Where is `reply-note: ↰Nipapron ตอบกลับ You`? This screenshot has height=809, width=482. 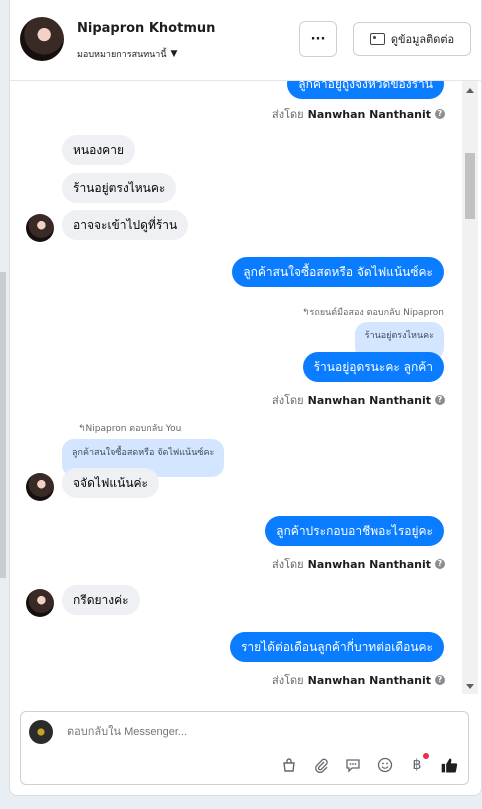
reply-note: ↰Nipapron ตอบกลับ You is located at coordinates (130, 429).